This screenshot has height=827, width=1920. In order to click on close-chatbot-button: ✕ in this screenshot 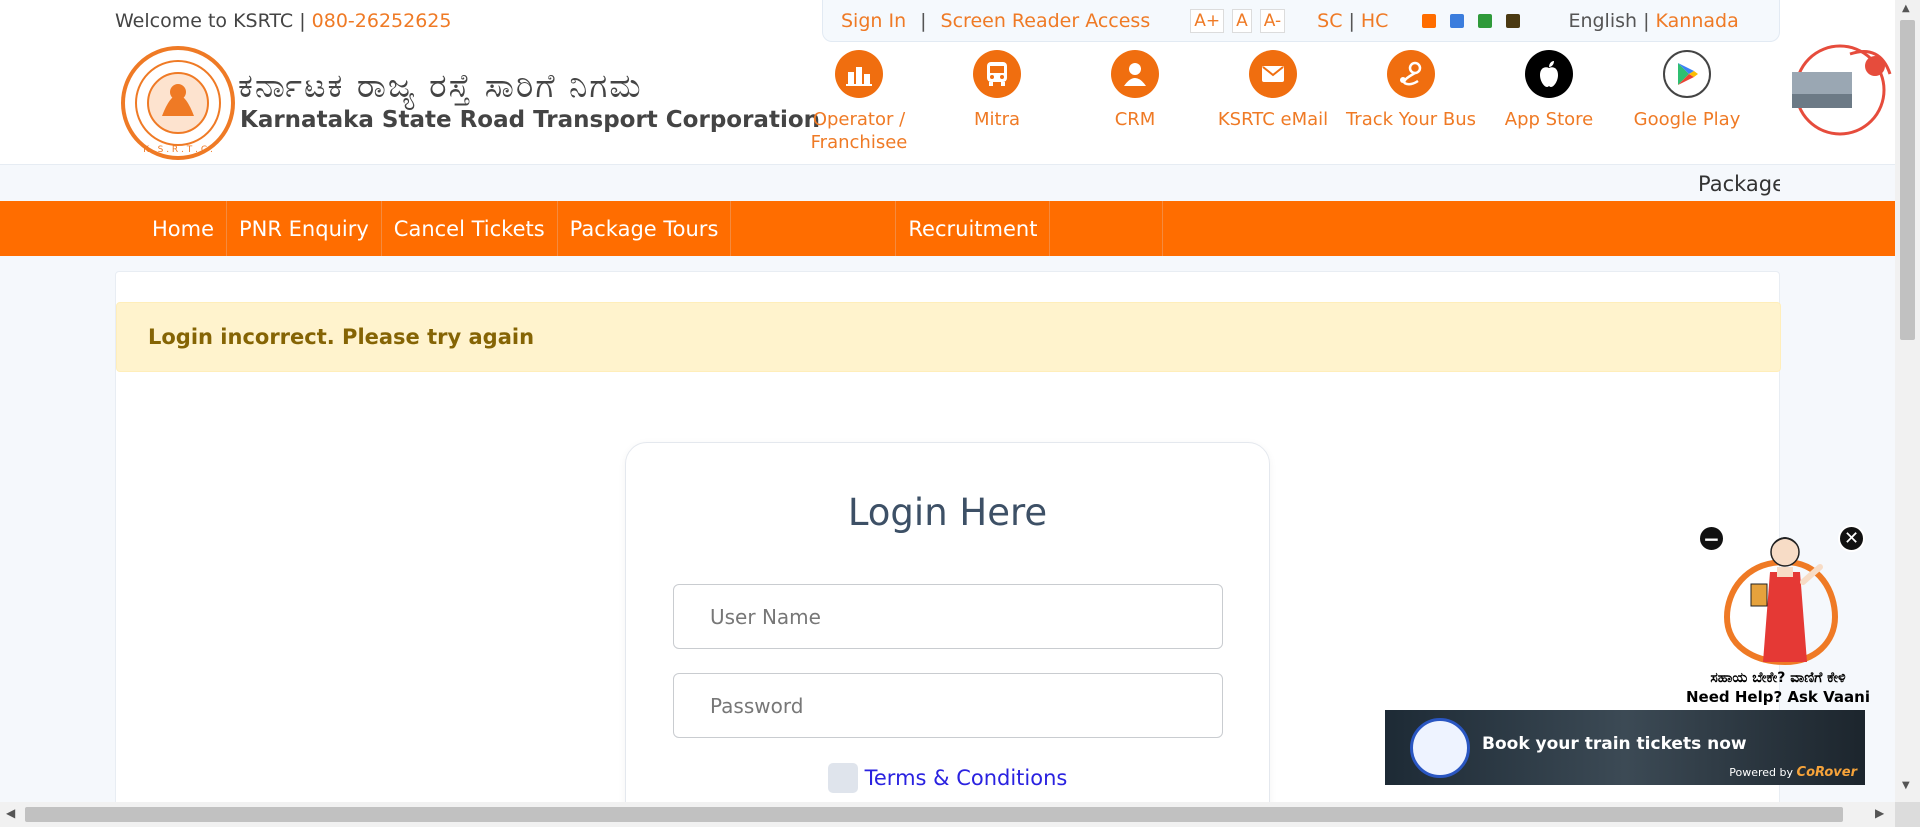, I will do `click(1851, 538)`.